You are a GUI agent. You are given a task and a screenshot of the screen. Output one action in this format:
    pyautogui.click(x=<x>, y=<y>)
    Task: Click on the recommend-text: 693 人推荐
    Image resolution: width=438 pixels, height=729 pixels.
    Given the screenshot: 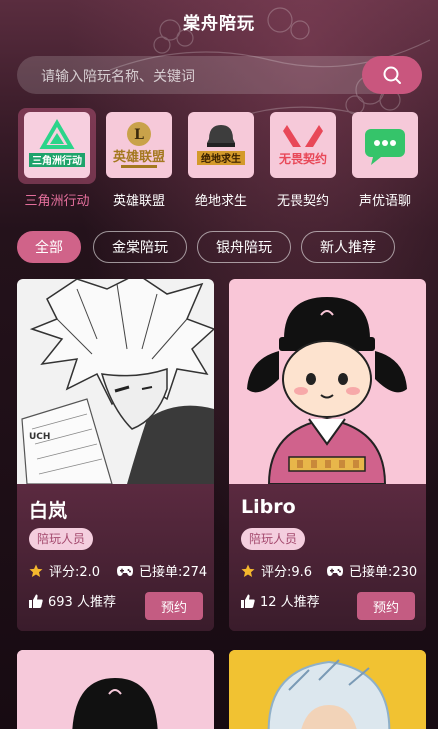 What is the action you would take?
    pyautogui.click(x=82, y=602)
    